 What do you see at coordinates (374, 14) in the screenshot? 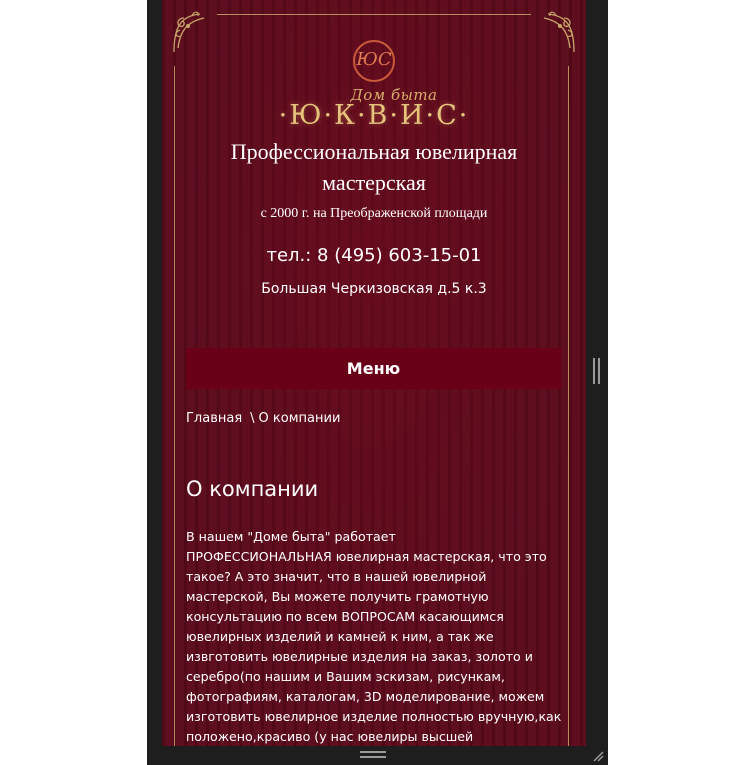
I see `ornament-border-top` at bounding box center [374, 14].